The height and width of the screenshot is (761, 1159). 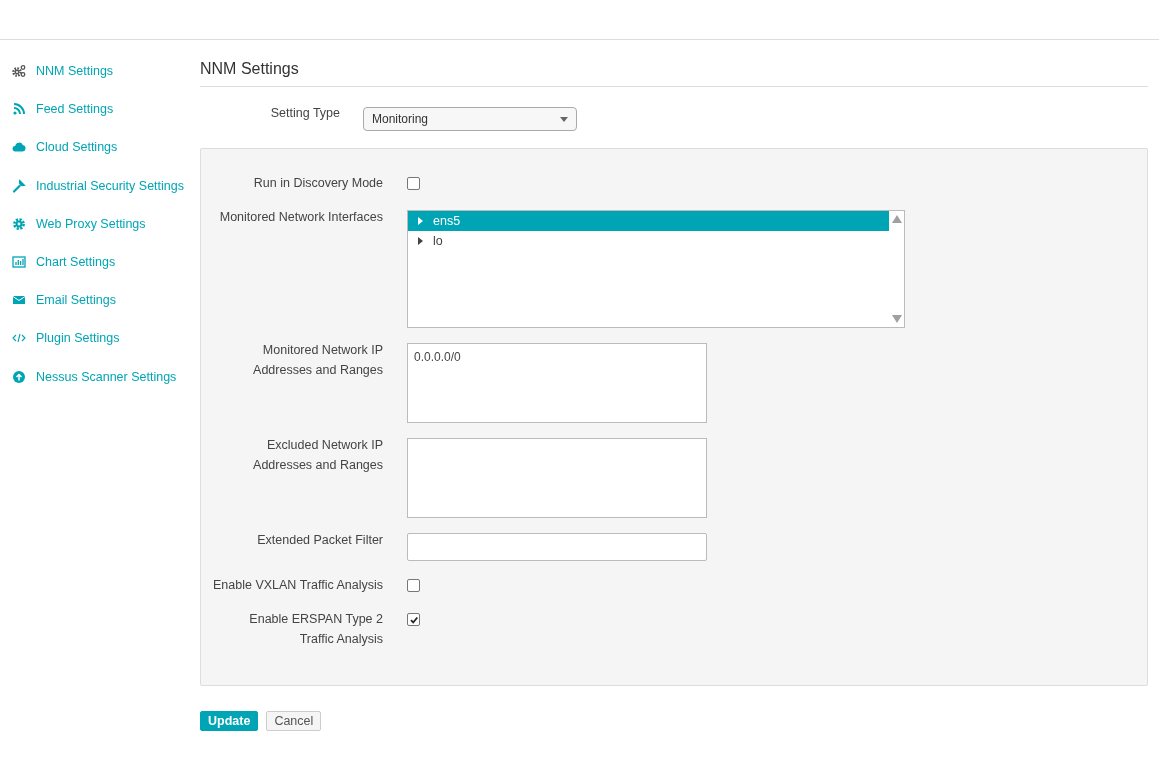 I want to click on bar-chart-icon, so click(x=19, y=262).